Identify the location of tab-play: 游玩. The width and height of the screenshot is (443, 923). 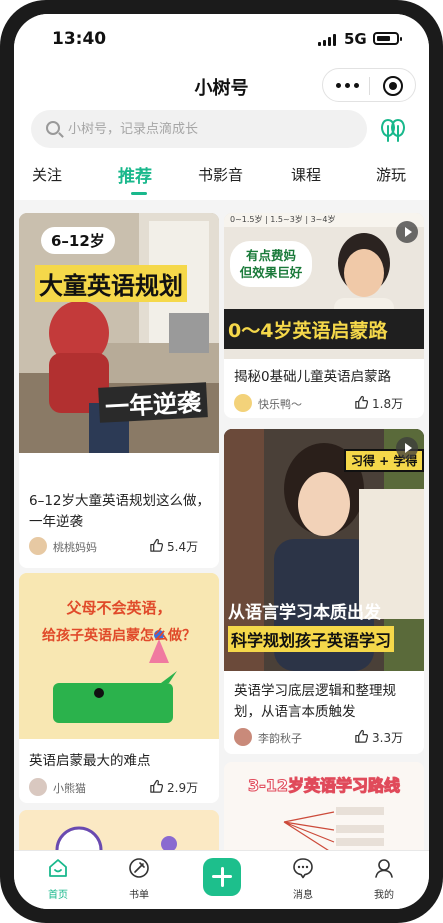
(391, 174).